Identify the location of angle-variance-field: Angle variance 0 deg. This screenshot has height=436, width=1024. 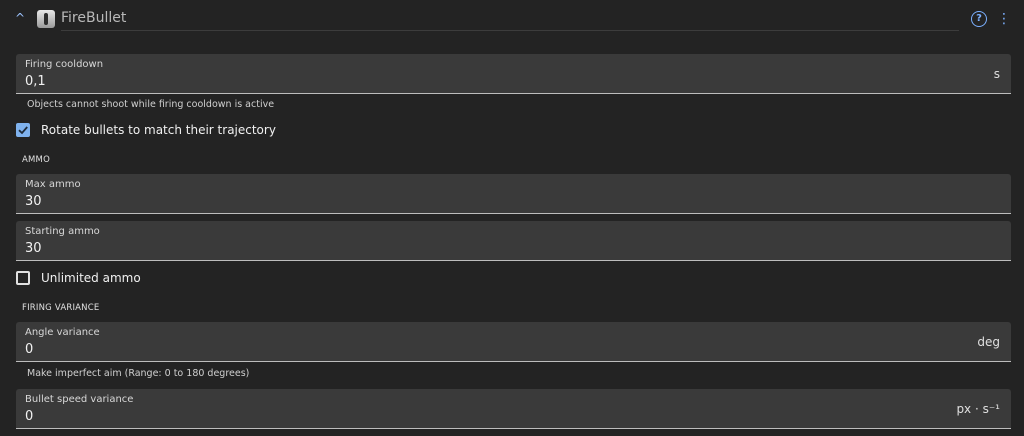
(513, 342).